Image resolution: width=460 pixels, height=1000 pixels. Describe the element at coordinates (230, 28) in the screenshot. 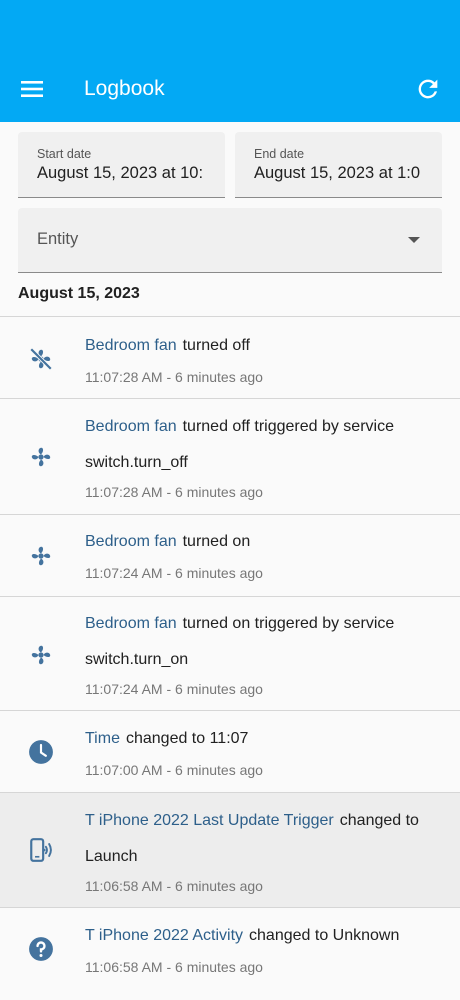

I see `status-bar` at that location.